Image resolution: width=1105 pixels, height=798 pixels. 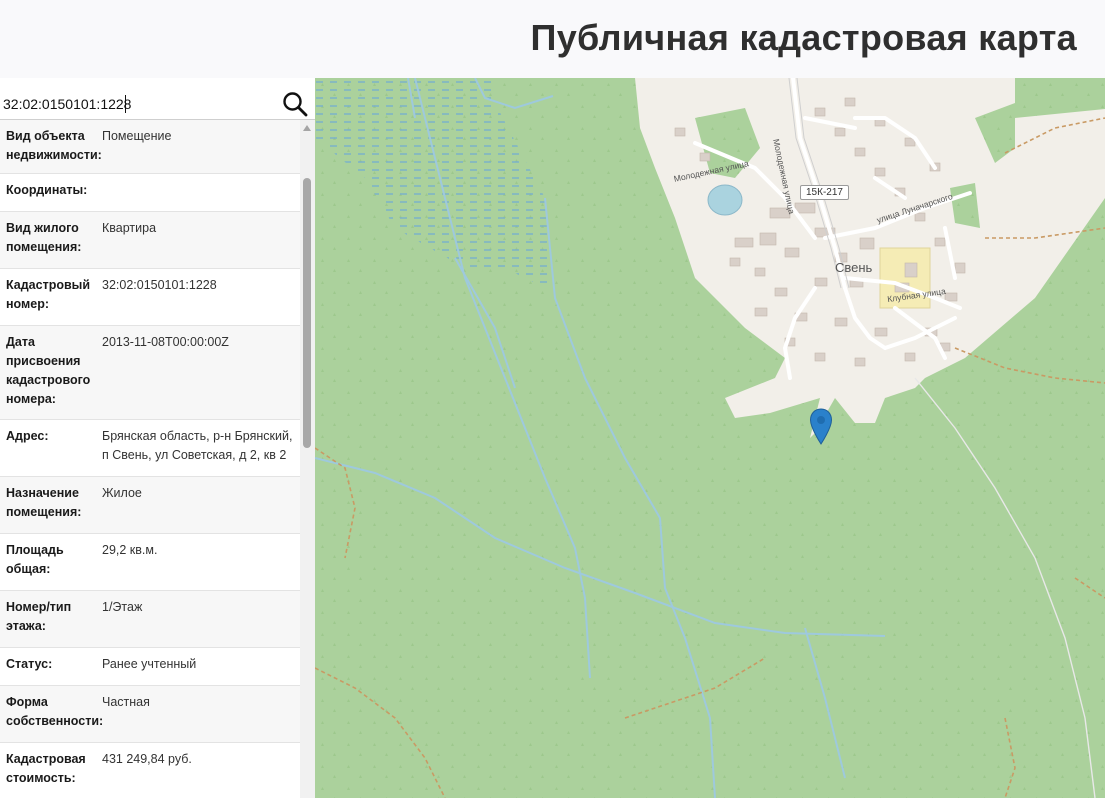 What do you see at coordinates (122, 607) in the screenshot?
I see `info-value: 1/Этаж` at bounding box center [122, 607].